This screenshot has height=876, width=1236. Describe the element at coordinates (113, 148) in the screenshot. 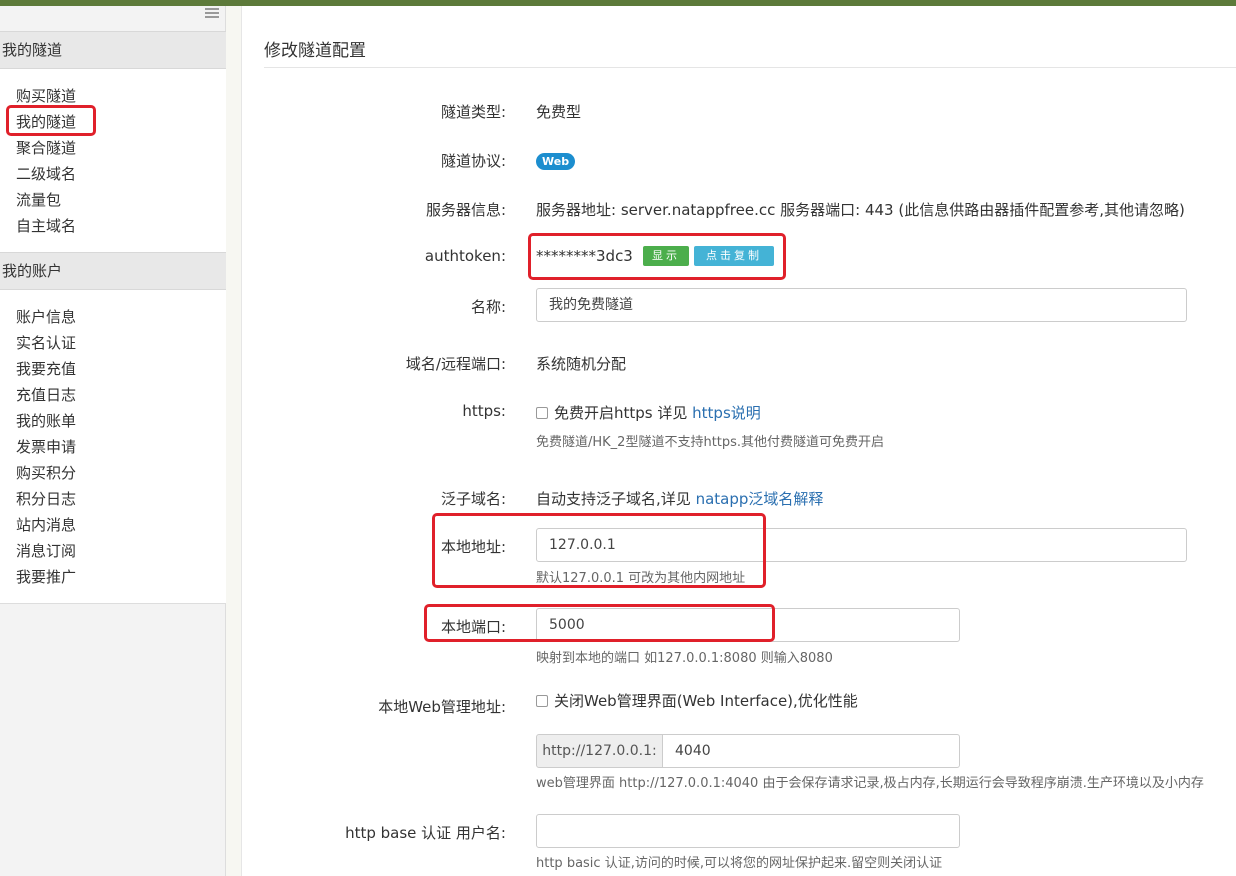

I see `sidebar-item-aggregate-tunnel: 聚合隧道` at that location.